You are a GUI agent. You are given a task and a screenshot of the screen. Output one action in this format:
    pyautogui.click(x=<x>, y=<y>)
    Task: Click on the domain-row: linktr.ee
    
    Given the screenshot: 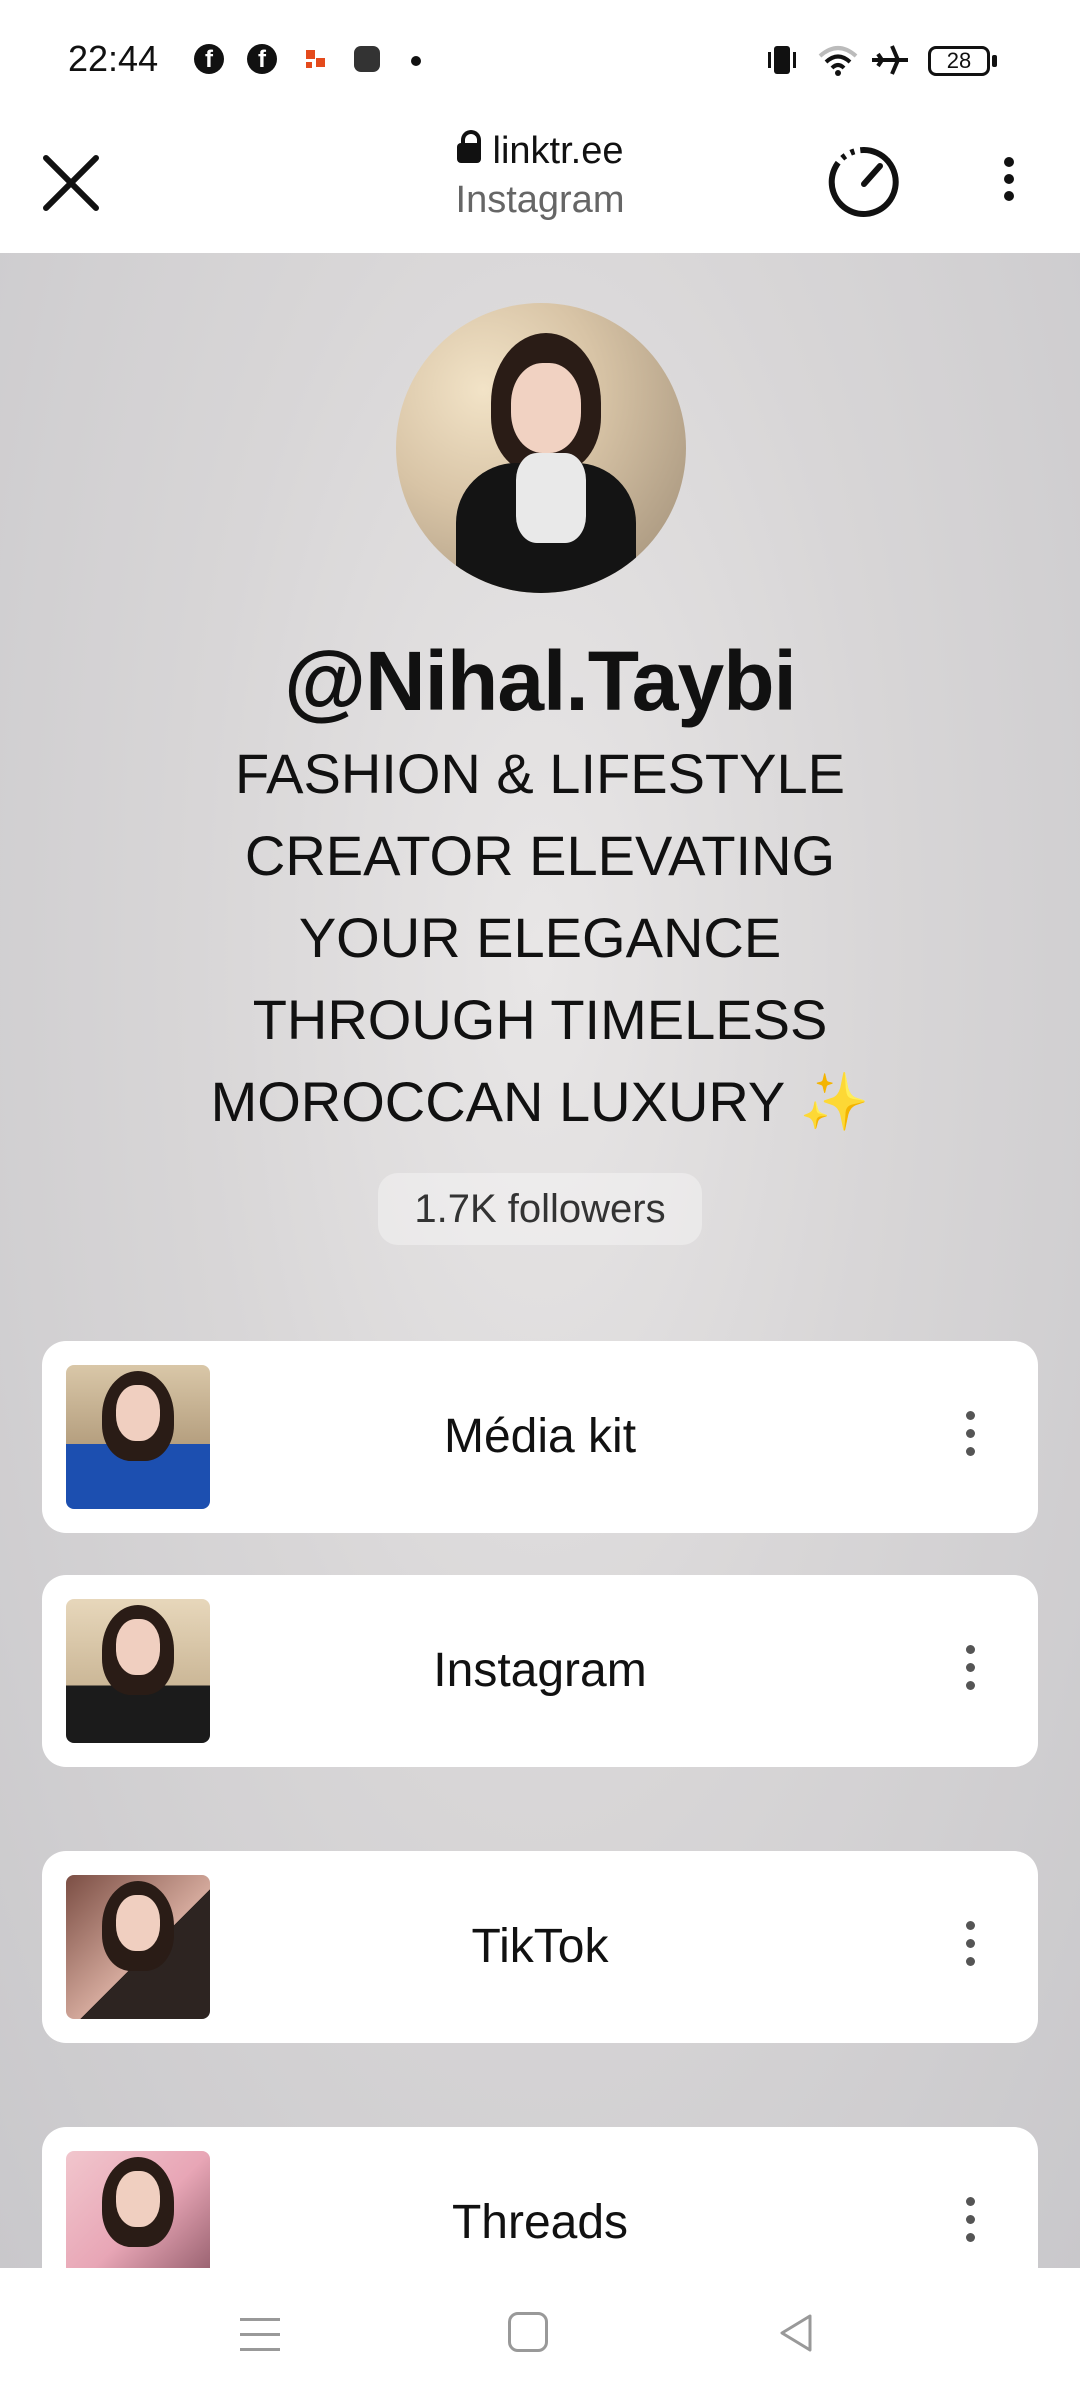 What is the action you would take?
    pyautogui.click(x=540, y=151)
    